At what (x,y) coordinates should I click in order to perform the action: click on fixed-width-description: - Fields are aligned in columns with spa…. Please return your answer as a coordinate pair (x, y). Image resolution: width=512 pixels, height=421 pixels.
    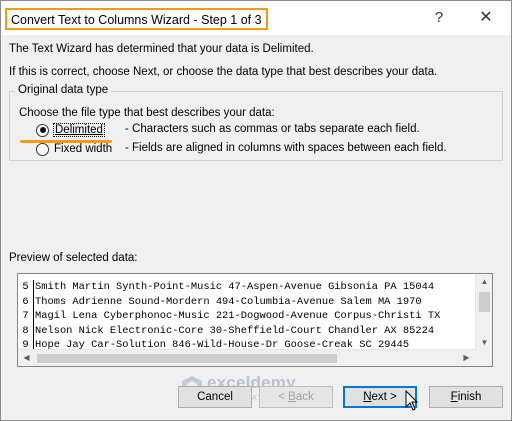
    Looking at the image, I should click on (286, 148).